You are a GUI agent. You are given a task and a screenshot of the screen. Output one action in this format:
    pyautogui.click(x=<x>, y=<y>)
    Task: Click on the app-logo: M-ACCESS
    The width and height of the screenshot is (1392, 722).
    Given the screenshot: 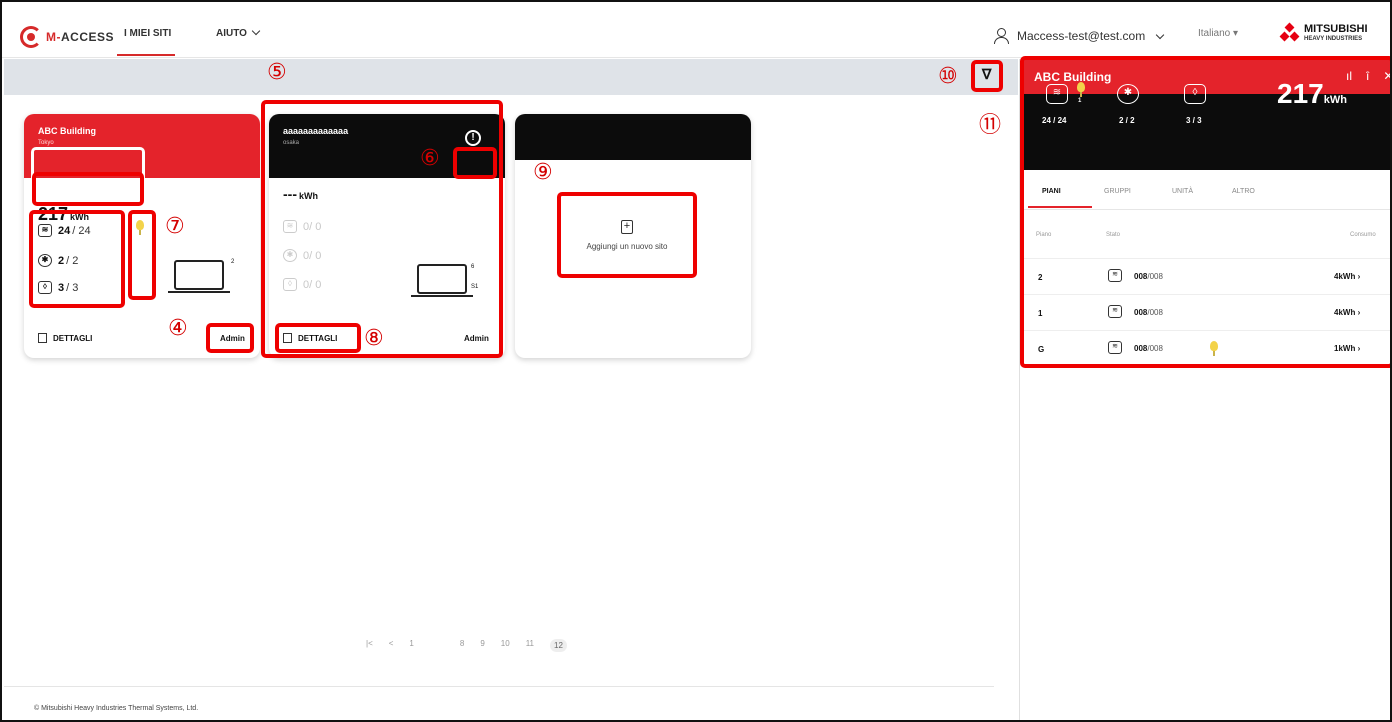 What is the action you would take?
    pyautogui.click(x=67, y=37)
    